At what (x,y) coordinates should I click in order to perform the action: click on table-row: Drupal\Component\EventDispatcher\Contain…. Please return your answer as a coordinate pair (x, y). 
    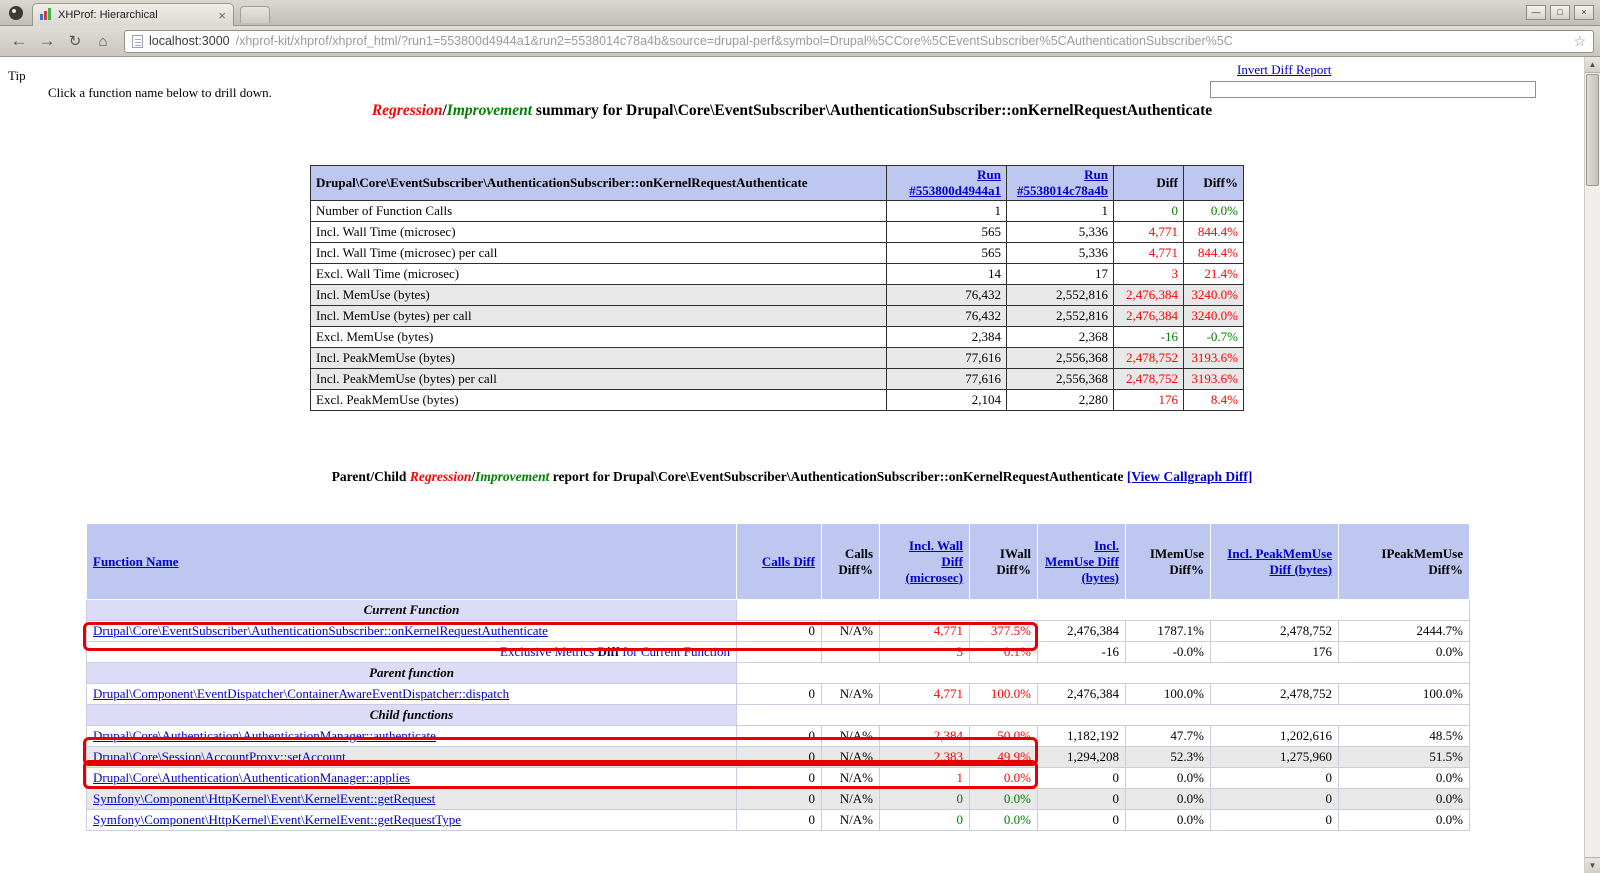
    Looking at the image, I should click on (778, 694).